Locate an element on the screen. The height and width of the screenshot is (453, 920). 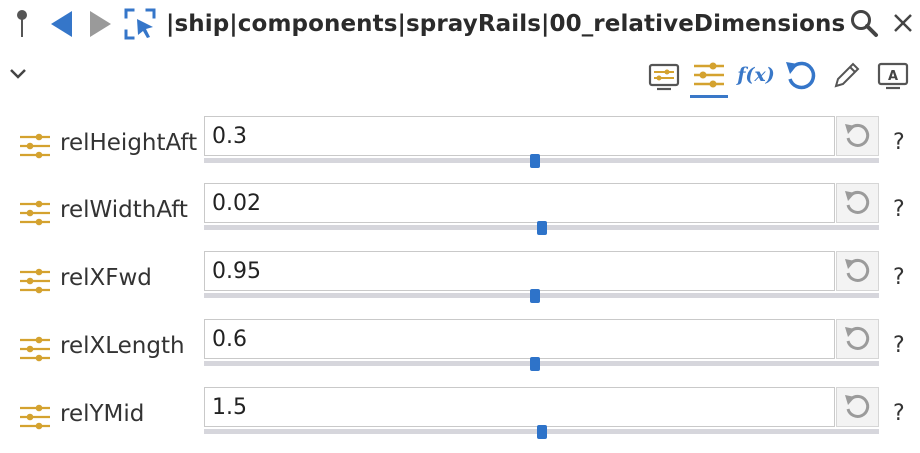
parameter-row: relHeightAft ? is located at coordinates (460, 149).